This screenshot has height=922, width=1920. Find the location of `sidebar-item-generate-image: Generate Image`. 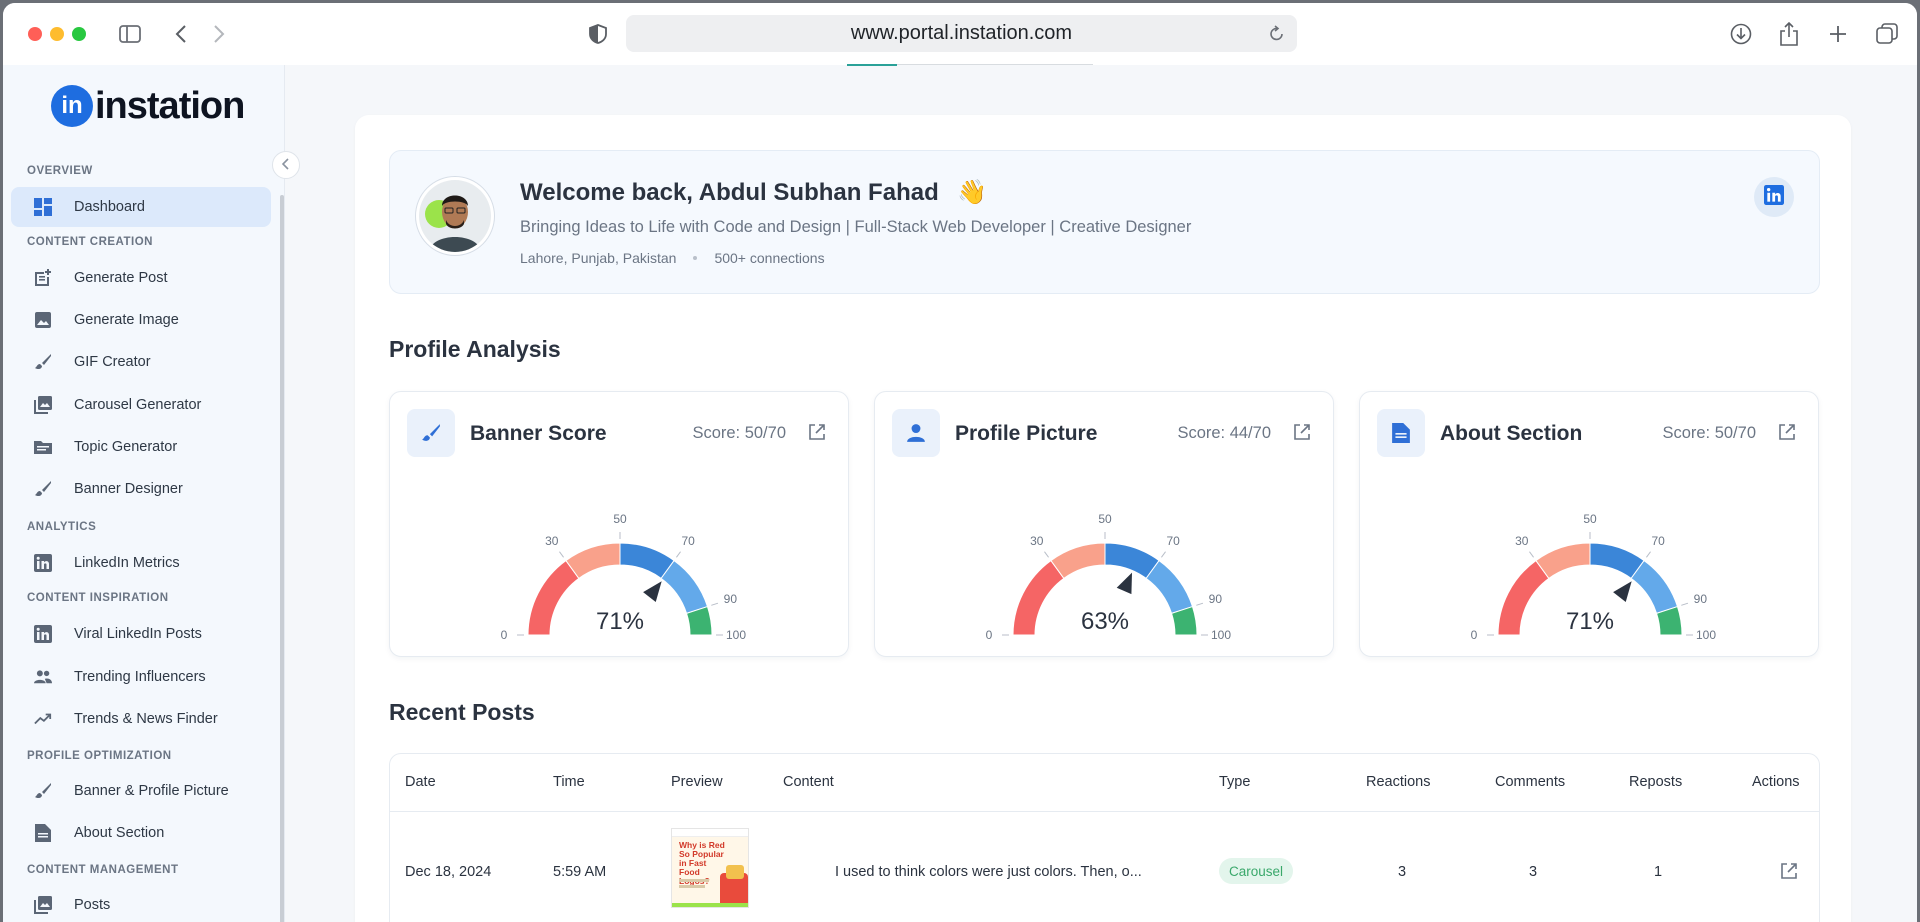

sidebar-item-generate-image: Generate Image is located at coordinates (141, 320).